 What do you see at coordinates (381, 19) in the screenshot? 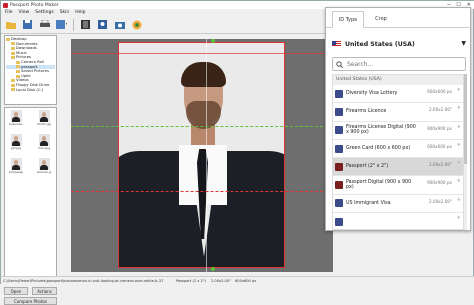
I see `tab-crop: Crop` at bounding box center [381, 19].